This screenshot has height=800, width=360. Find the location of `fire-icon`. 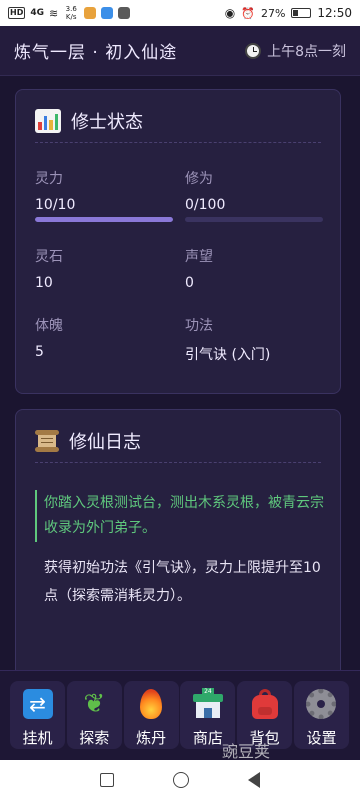

fire-icon is located at coordinates (151, 704).